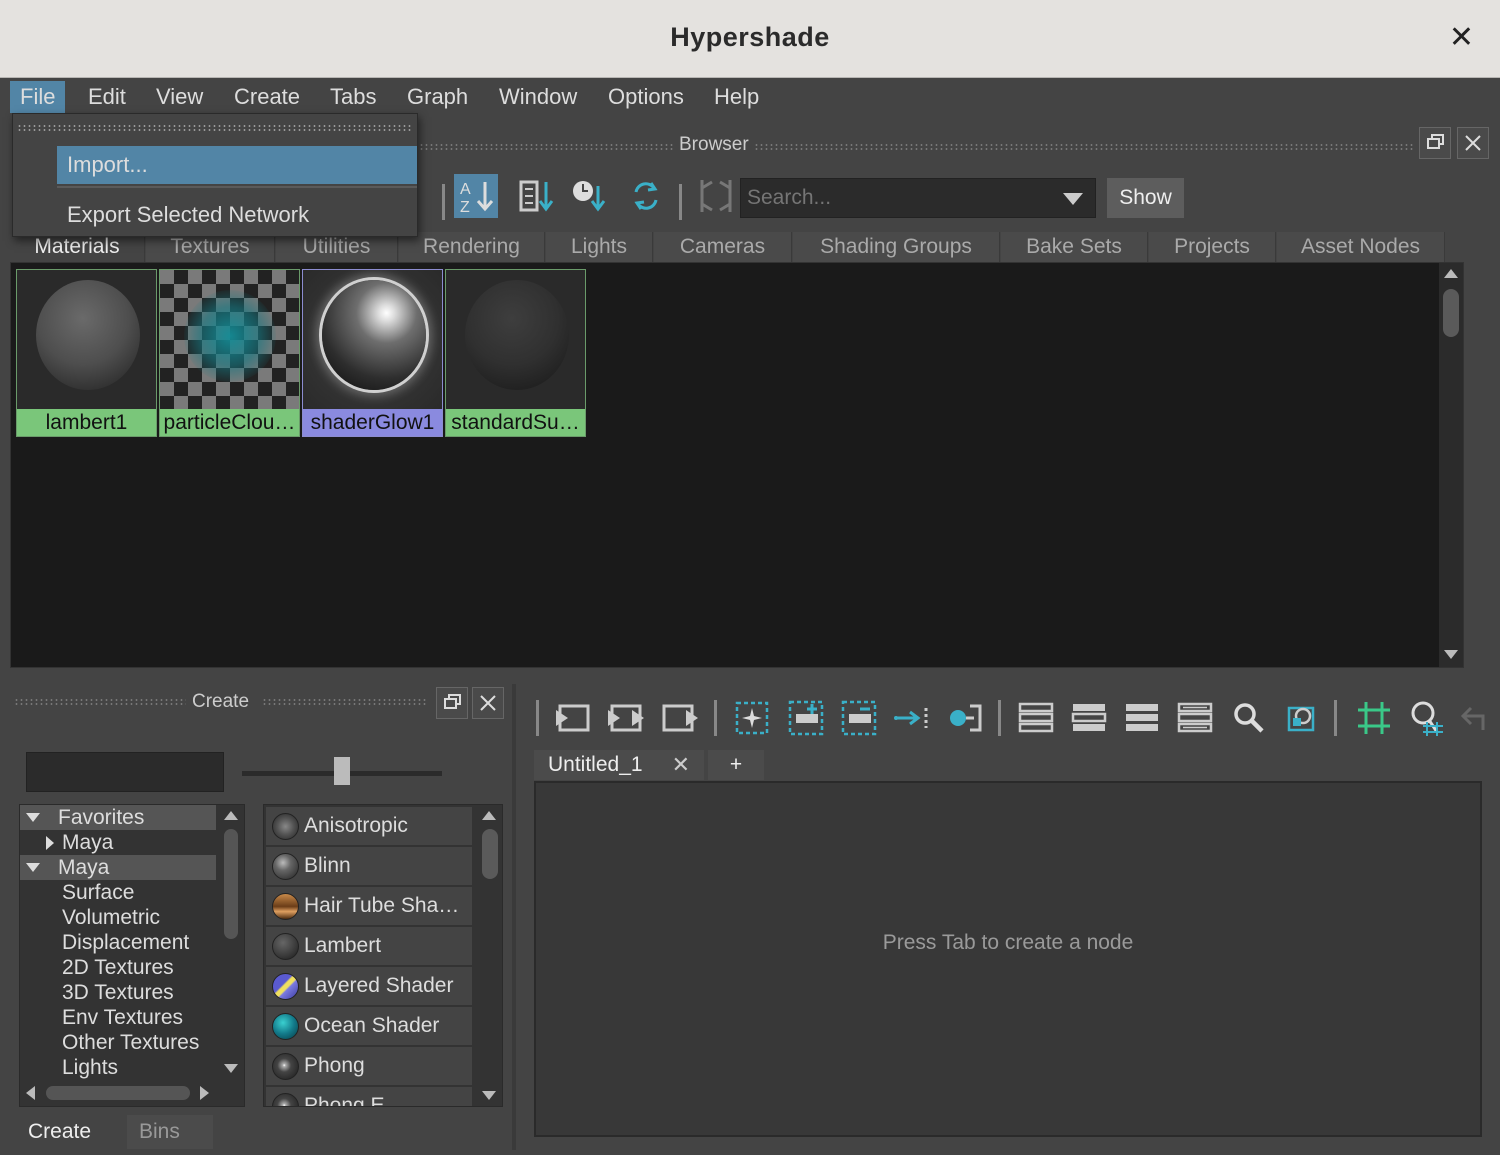 The width and height of the screenshot is (1500, 1155). Describe the element at coordinates (896, 247) in the screenshot. I see `tab-shading-groups: Shading Groups` at that location.